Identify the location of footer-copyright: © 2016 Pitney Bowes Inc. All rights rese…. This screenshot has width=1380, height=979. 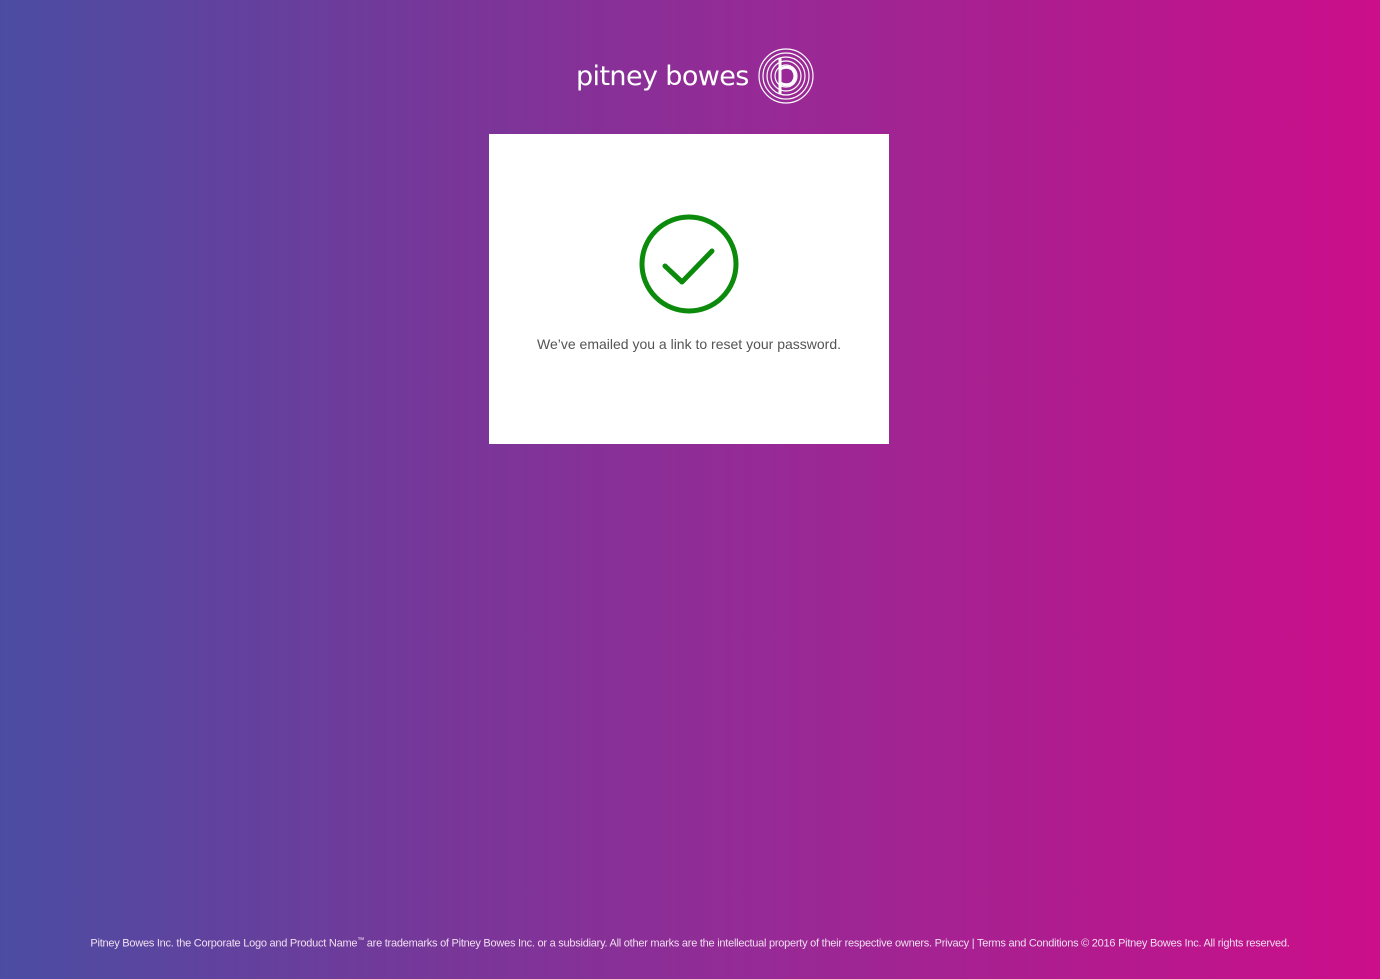
(1184, 943).